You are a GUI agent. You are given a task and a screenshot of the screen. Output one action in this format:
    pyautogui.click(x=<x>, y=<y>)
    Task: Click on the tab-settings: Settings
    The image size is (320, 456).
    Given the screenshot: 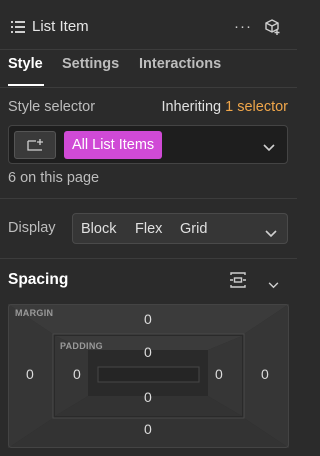 What is the action you would take?
    pyautogui.click(x=90, y=64)
    